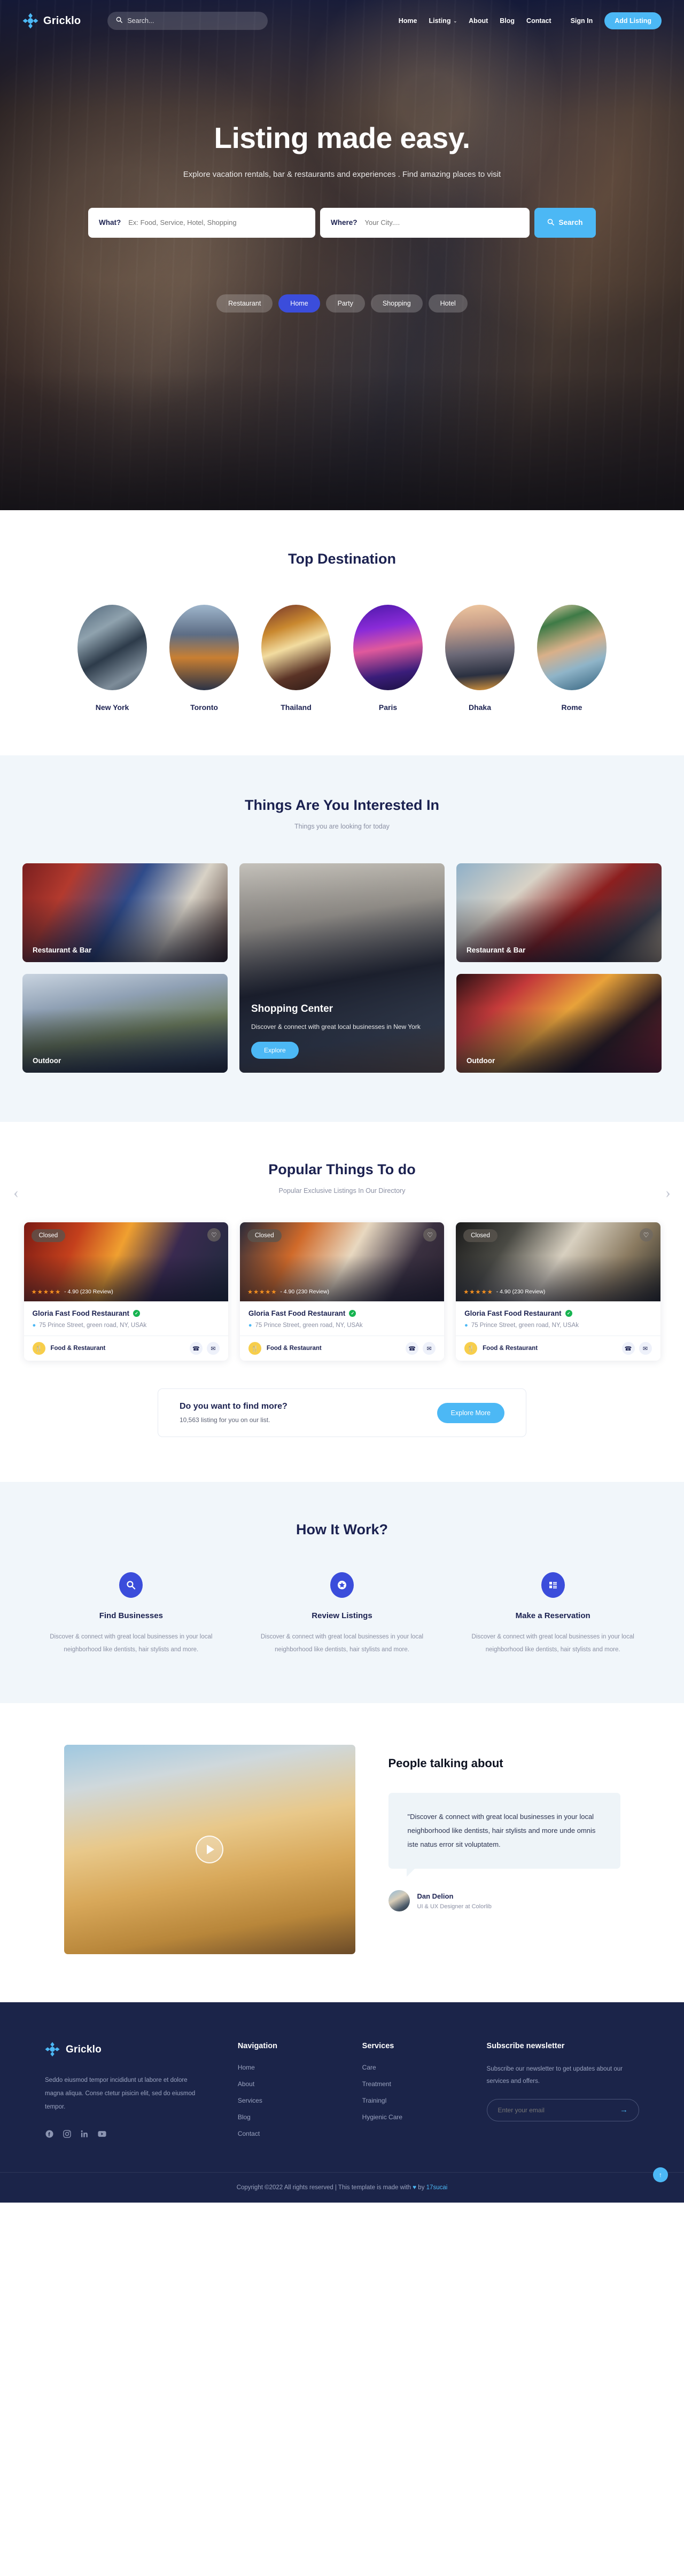 This screenshot has width=684, height=2576. I want to click on listing-actions: ☎ ✉, so click(421, 1348).